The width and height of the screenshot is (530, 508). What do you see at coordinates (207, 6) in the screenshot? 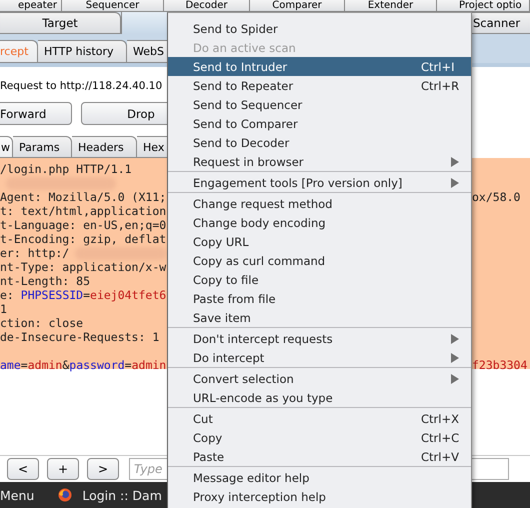
I see `tab: Decoder` at bounding box center [207, 6].